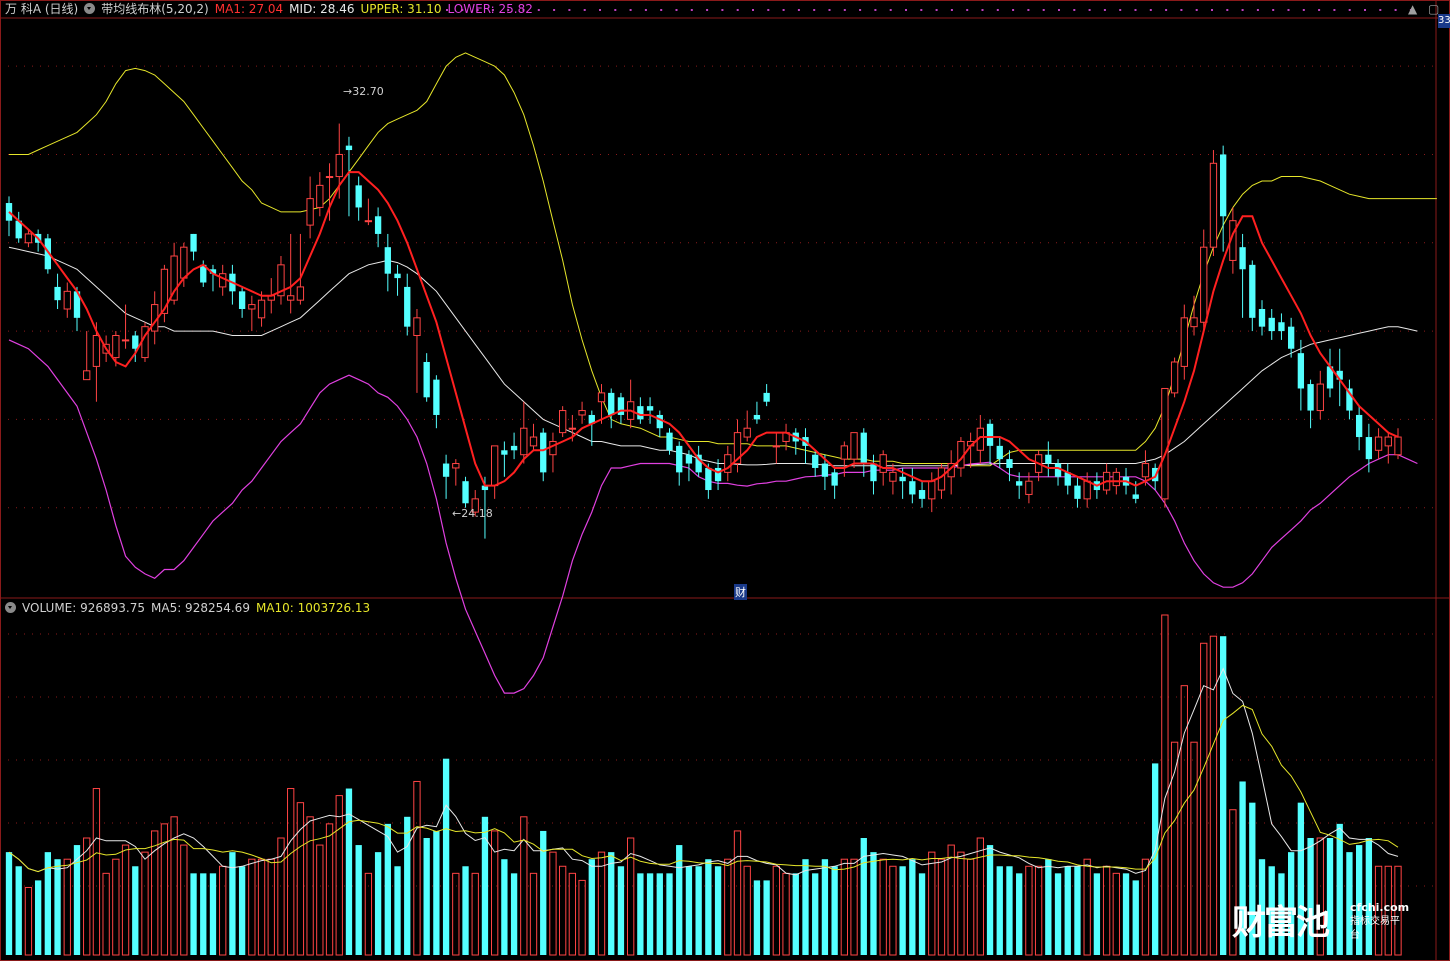 The height and width of the screenshot is (961, 1450). What do you see at coordinates (1412, 9) in the screenshot?
I see `up-arrow-icon: ▲` at bounding box center [1412, 9].